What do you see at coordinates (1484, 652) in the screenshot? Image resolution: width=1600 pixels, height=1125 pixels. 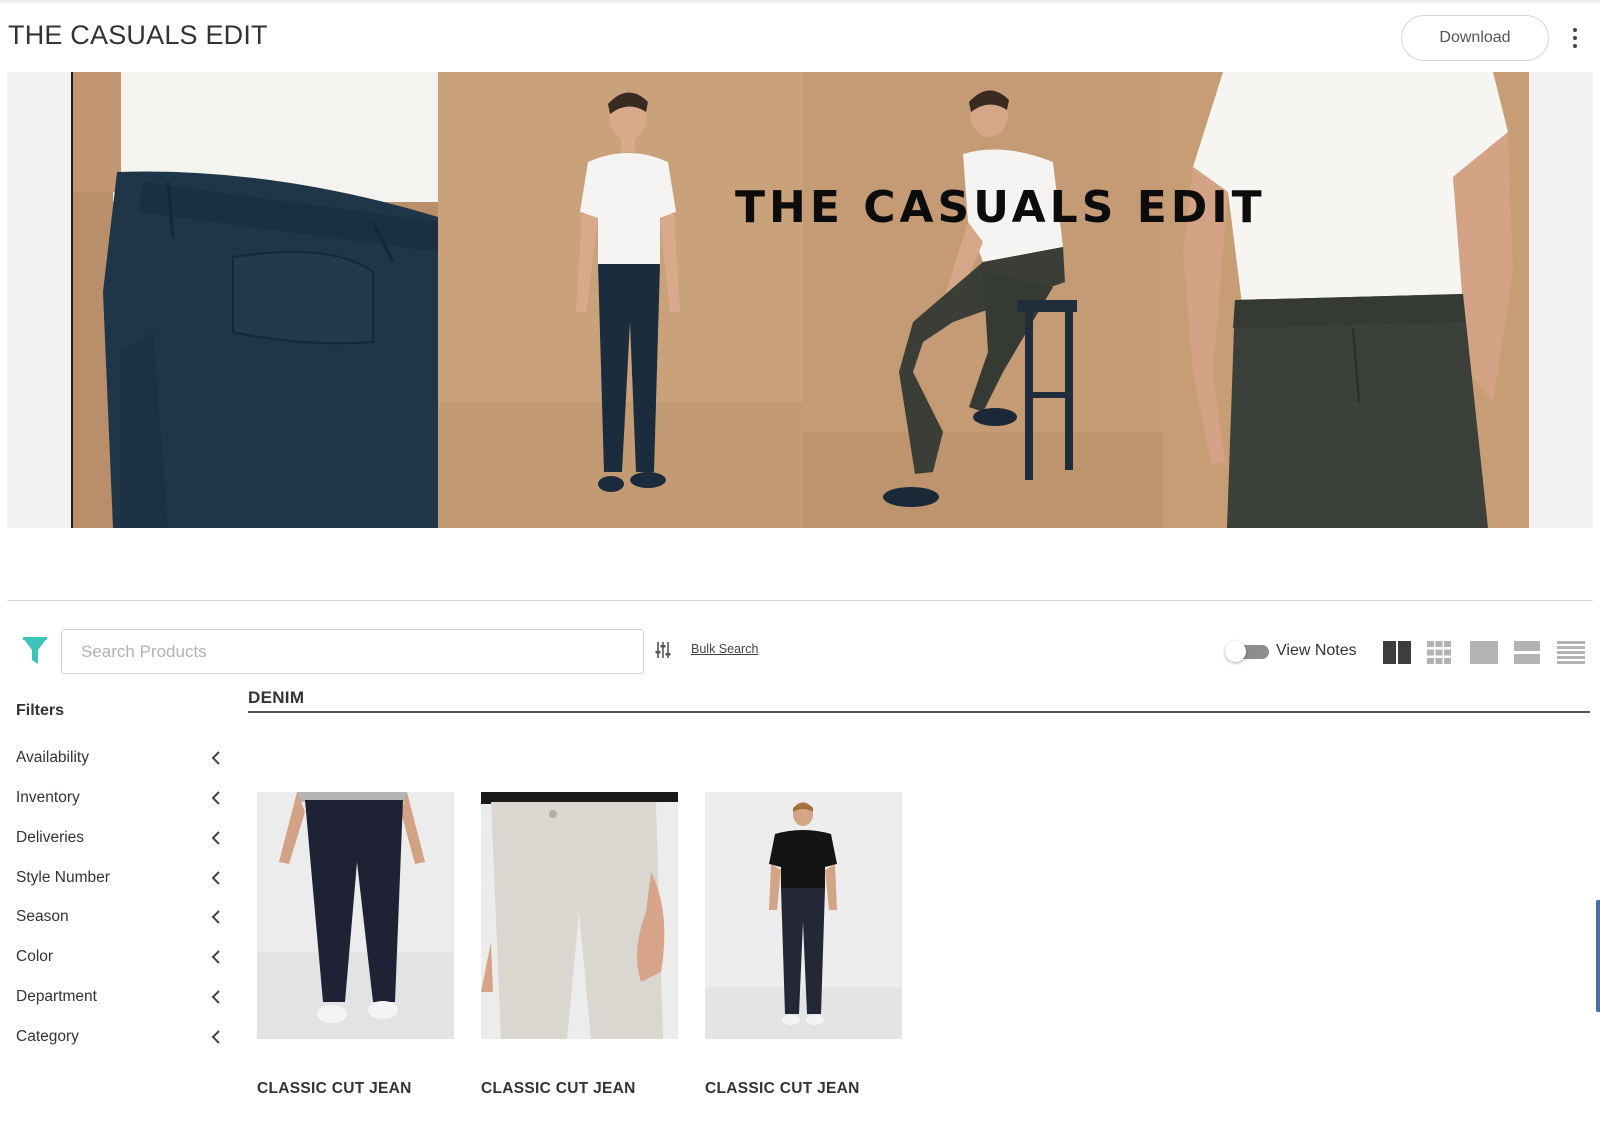 I see `single-image-icon` at bounding box center [1484, 652].